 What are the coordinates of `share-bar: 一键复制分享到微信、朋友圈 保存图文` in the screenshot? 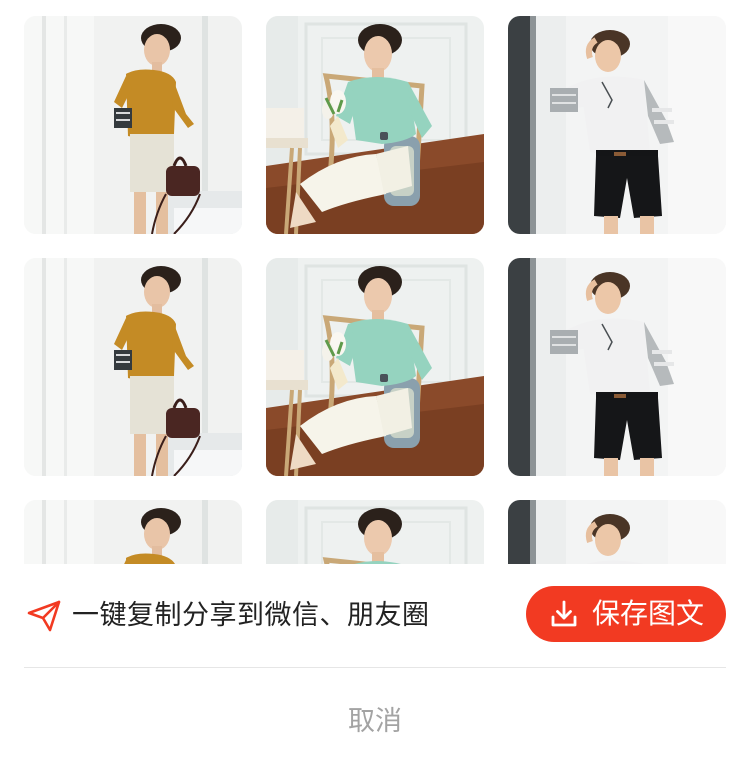 It's located at (375, 616).